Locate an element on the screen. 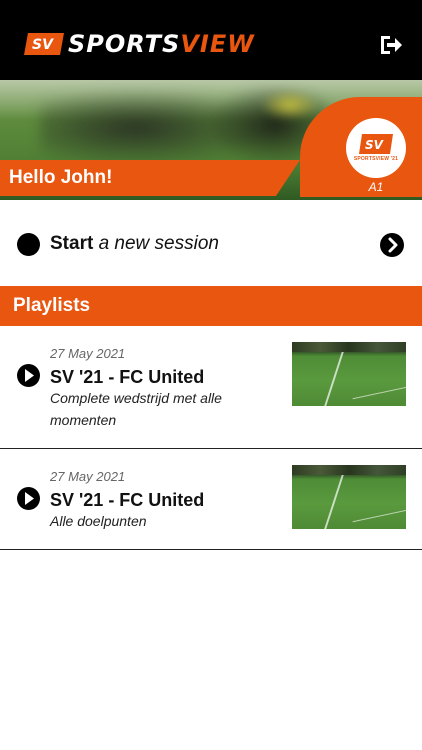  team-code: A1 is located at coordinates (376, 187).